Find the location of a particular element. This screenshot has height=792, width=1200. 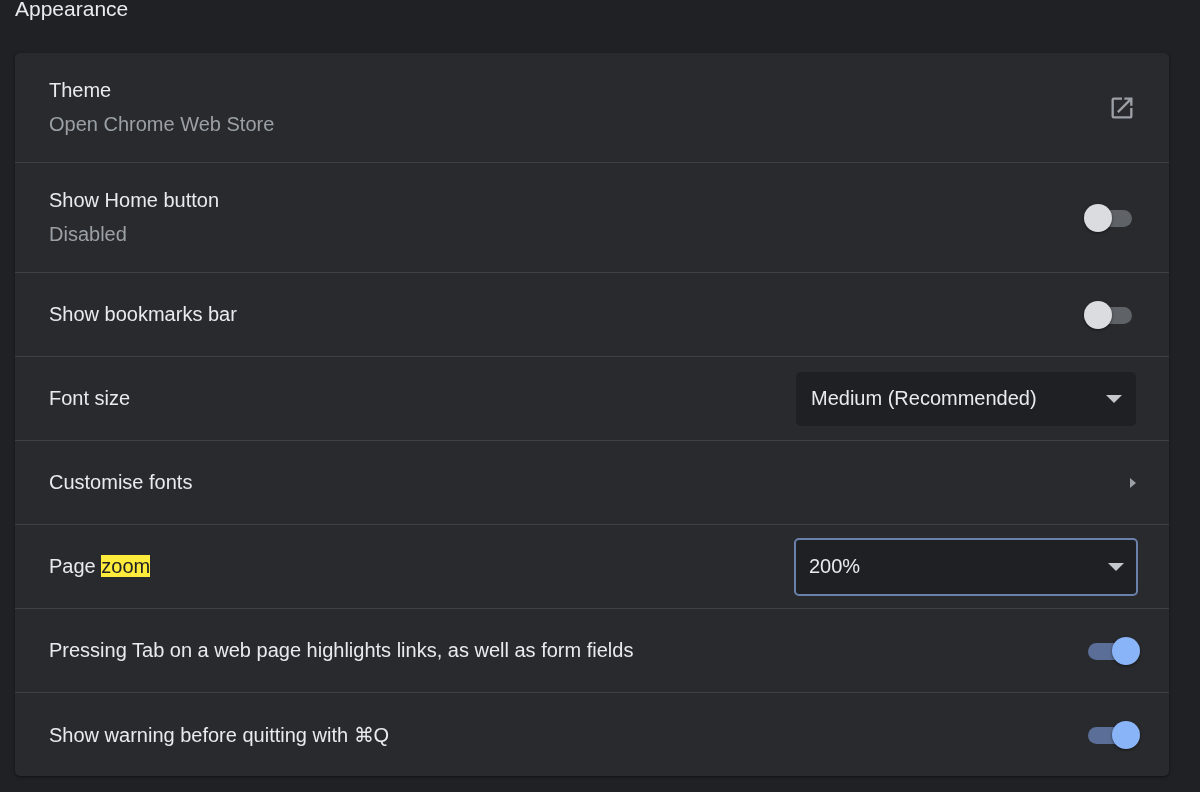

section-title: Appearance is located at coordinates (71, 10).